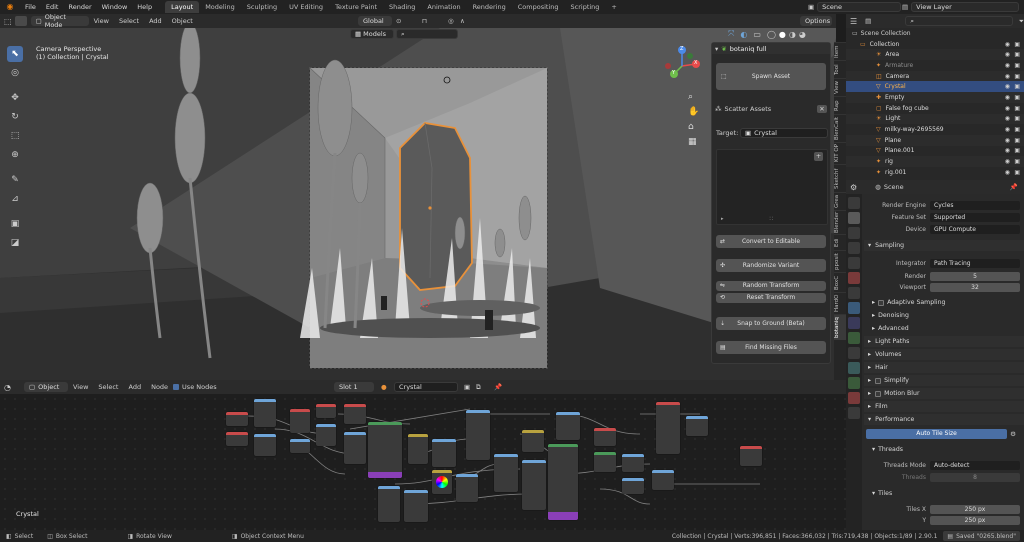 The height and width of the screenshot is (542, 1024). Describe the element at coordinates (398, 21) in the screenshot. I see `pivot-icon: ⊙` at that location.